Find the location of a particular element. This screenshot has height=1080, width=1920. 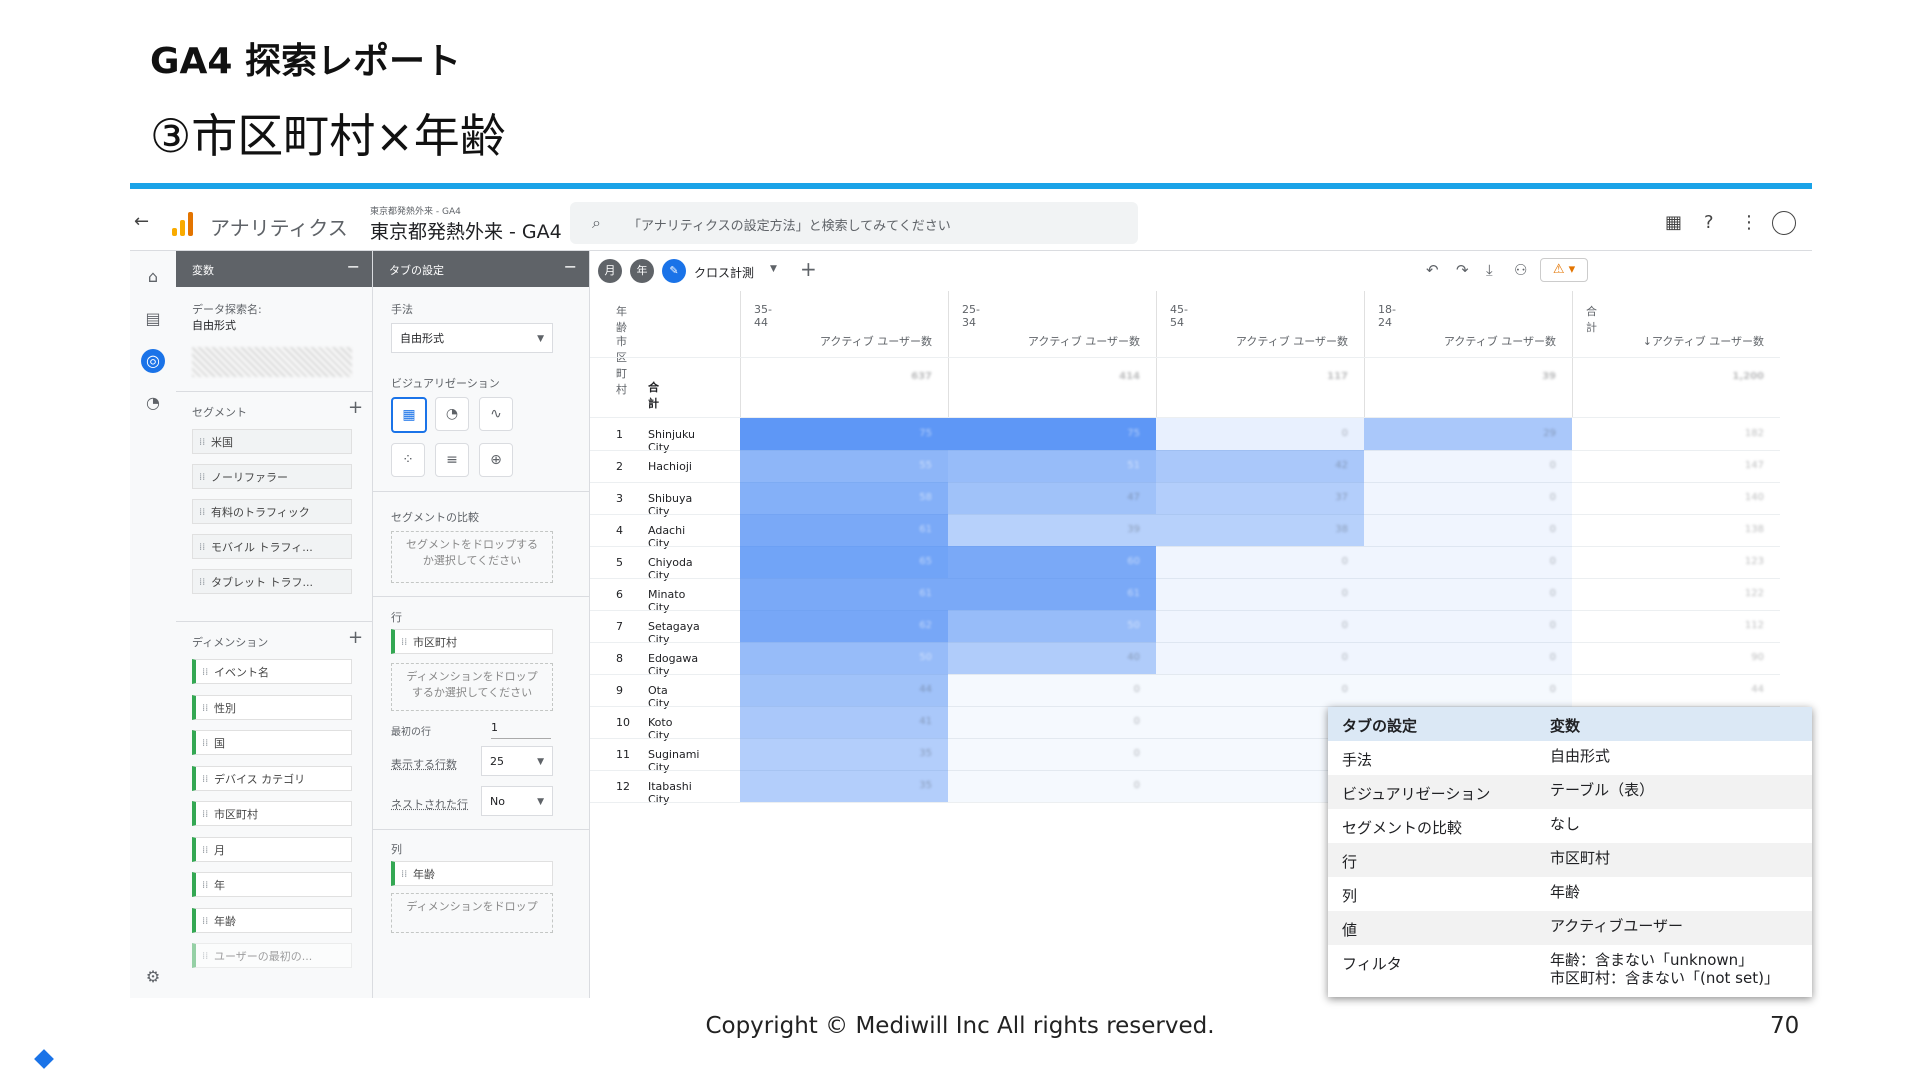

column-header-age-bucket: 35-44 is located at coordinates (763, 316).